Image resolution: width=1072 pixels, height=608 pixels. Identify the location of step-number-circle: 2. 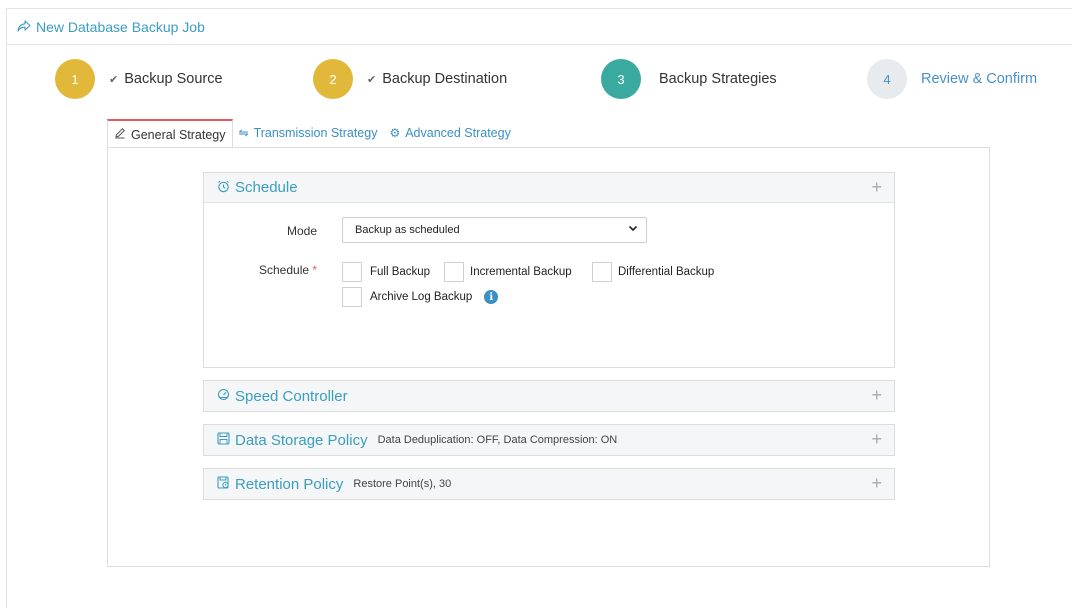
(333, 79).